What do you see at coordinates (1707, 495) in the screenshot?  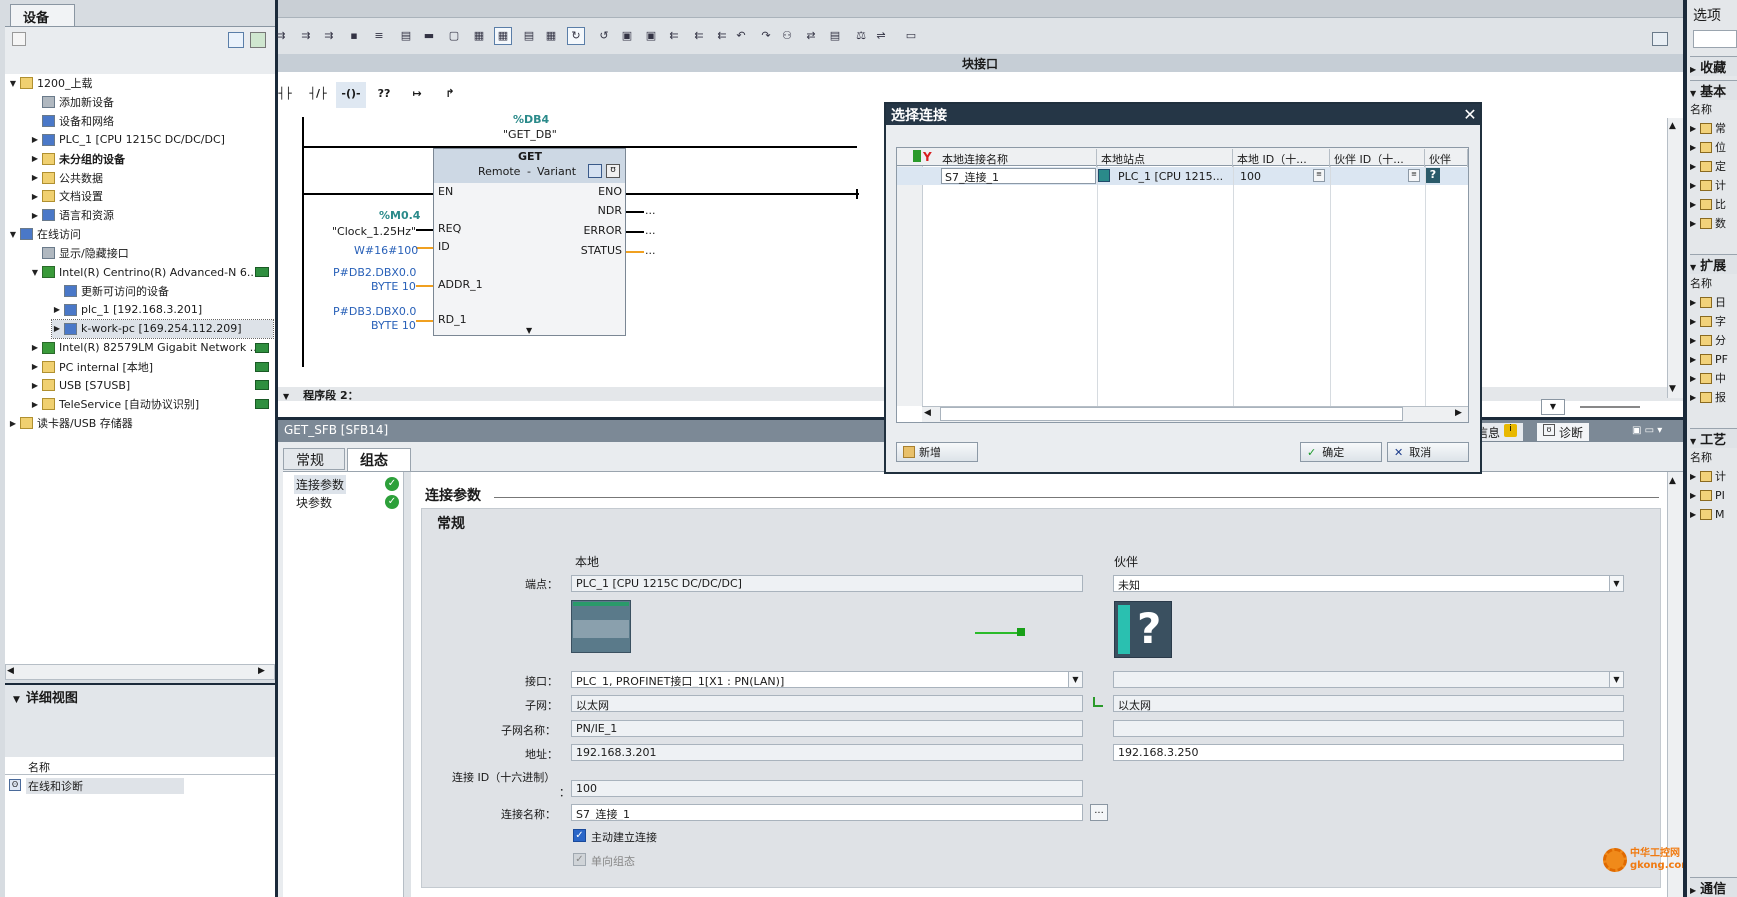 I see `options-item: ▶ PI` at bounding box center [1707, 495].